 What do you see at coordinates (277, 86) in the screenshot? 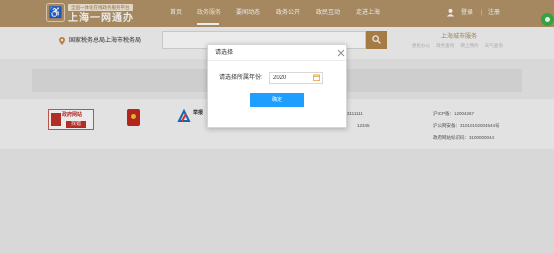
I see `year-select-dialog: 请选择 请选择所属年份: 确定` at bounding box center [277, 86].